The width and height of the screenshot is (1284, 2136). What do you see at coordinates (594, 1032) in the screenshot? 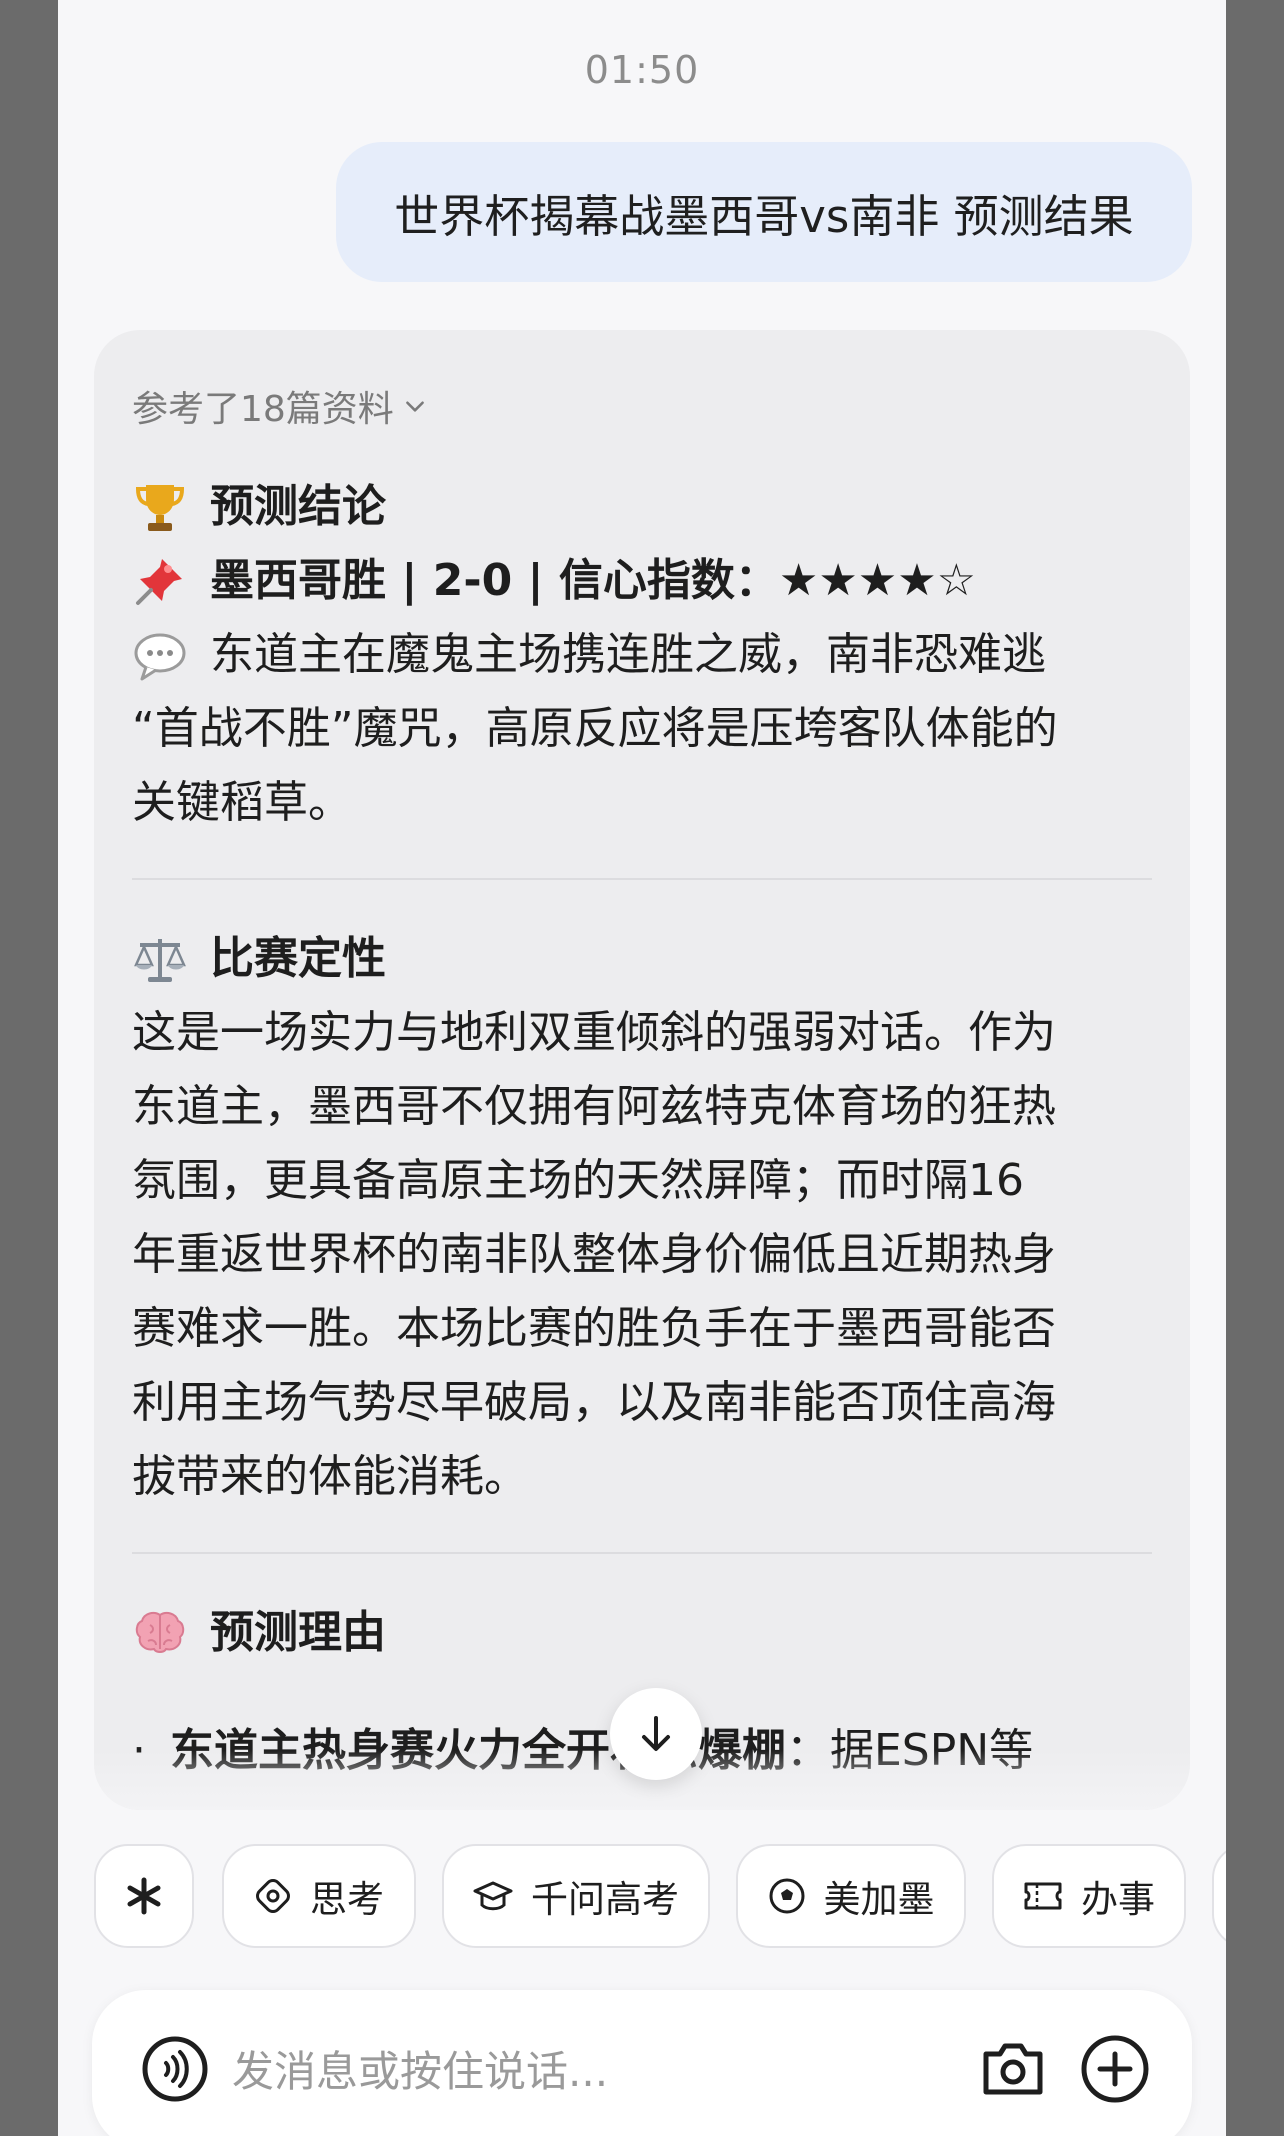
I see `nature-text-1: 这是一场实力与地利双重倾斜的强弱对话。作为` at bounding box center [594, 1032].